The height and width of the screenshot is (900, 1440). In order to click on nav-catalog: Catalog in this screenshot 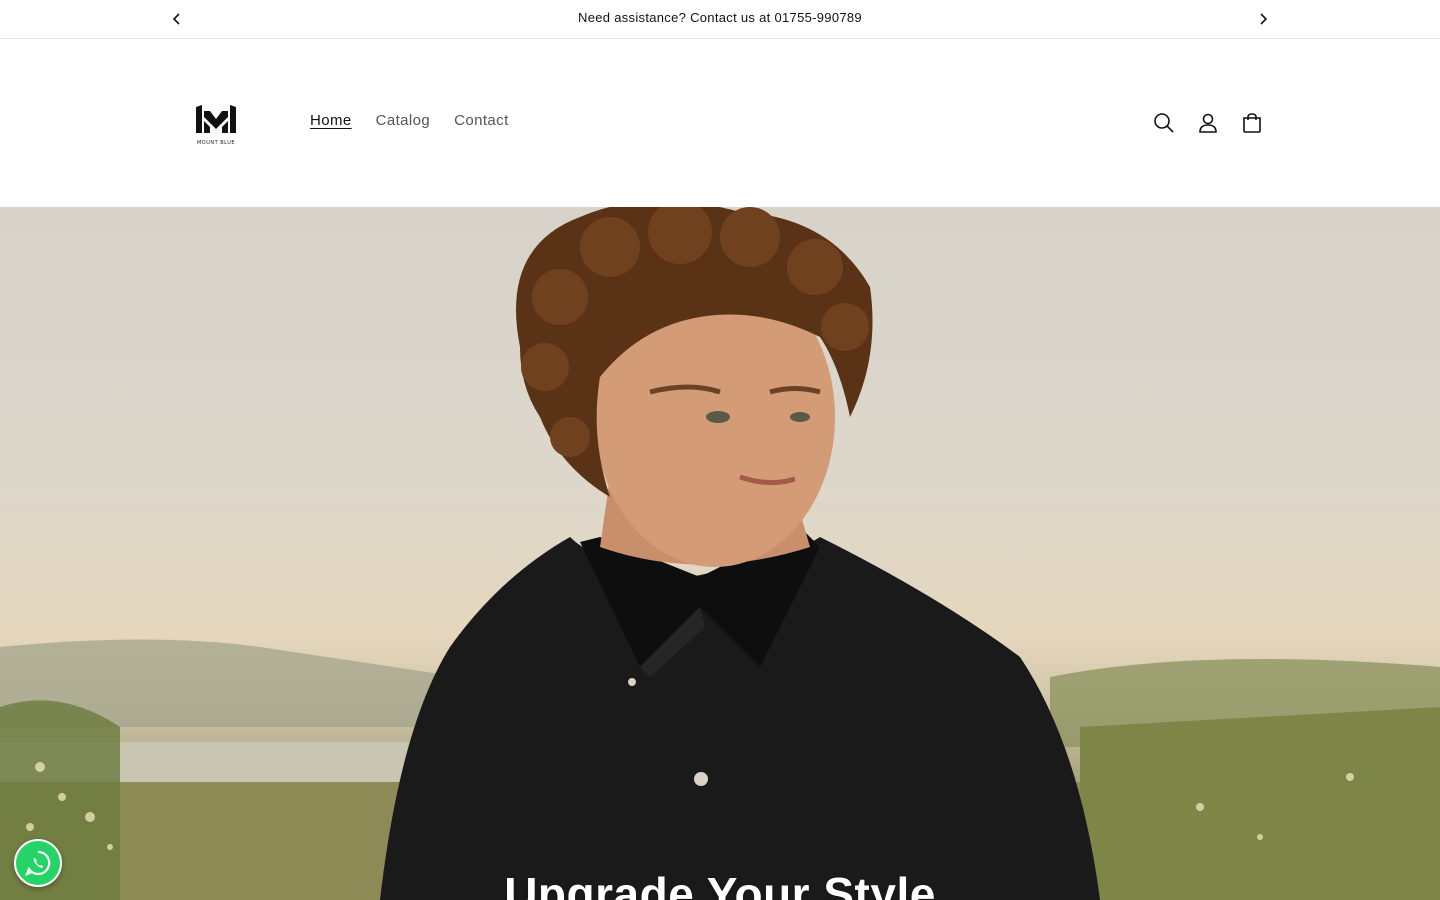, I will do `click(403, 120)`.